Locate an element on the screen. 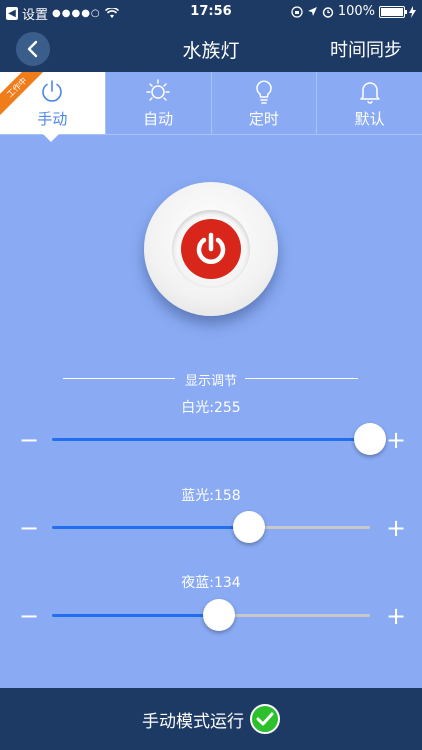  white-light-plus-button: + is located at coordinates (396, 440).